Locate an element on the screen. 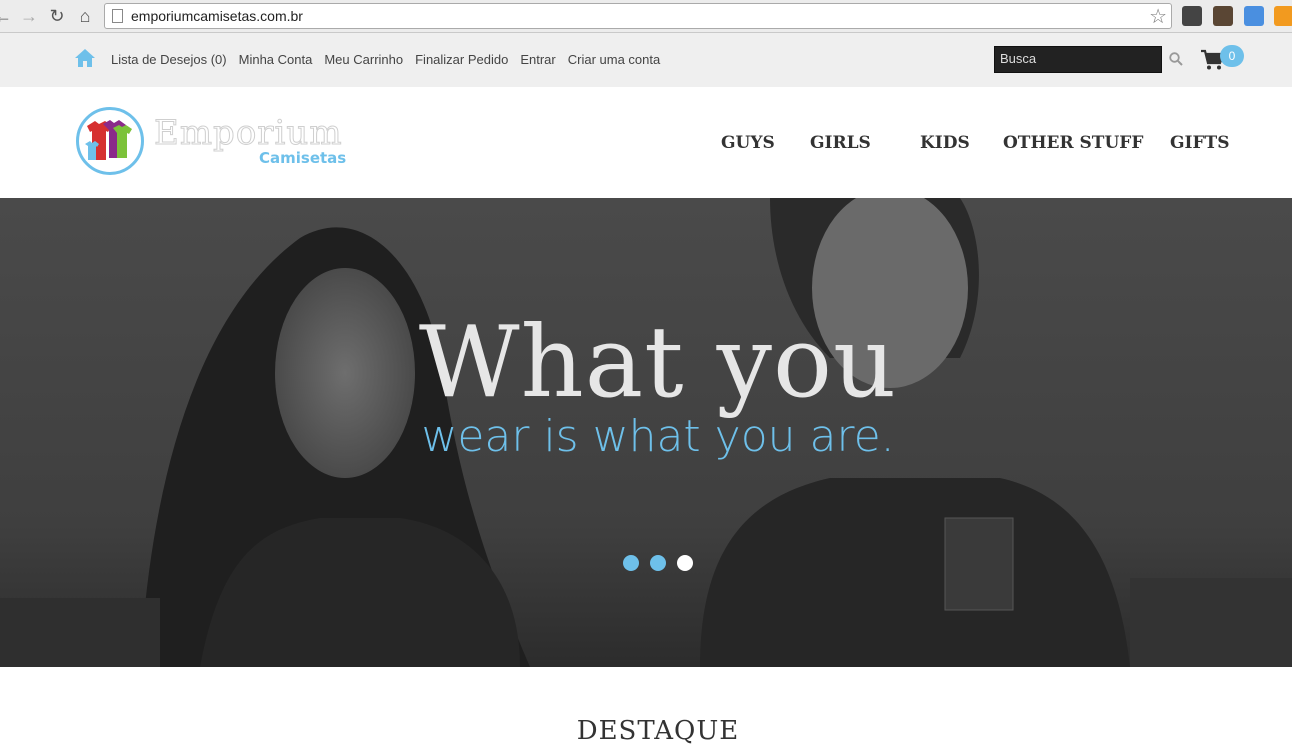 This screenshot has width=1292, height=746. page-icon is located at coordinates (117, 16).